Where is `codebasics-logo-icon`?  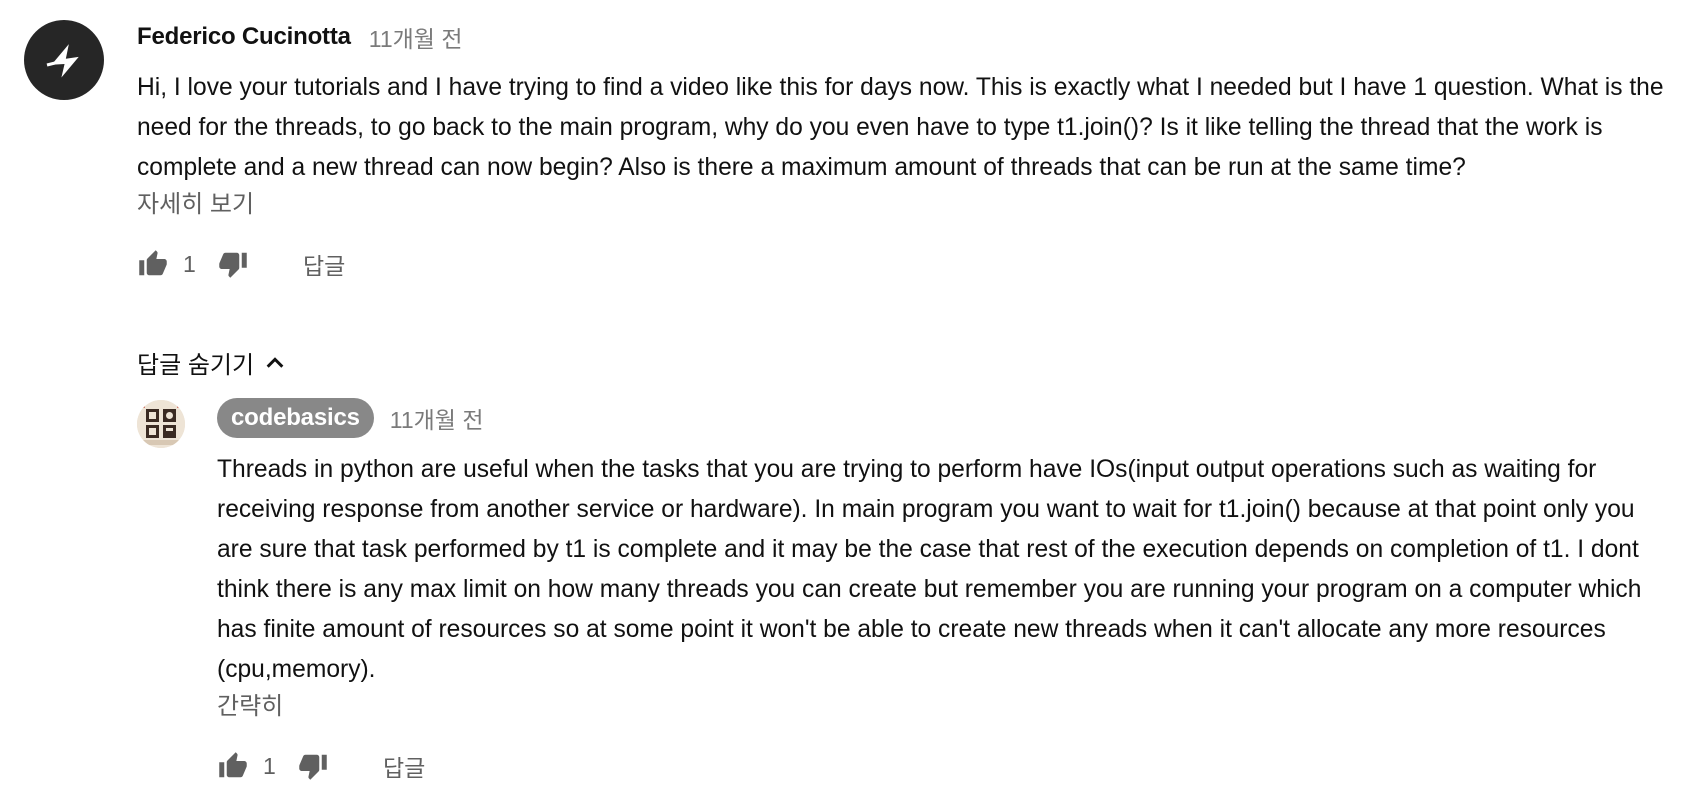 codebasics-logo-icon is located at coordinates (161, 424).